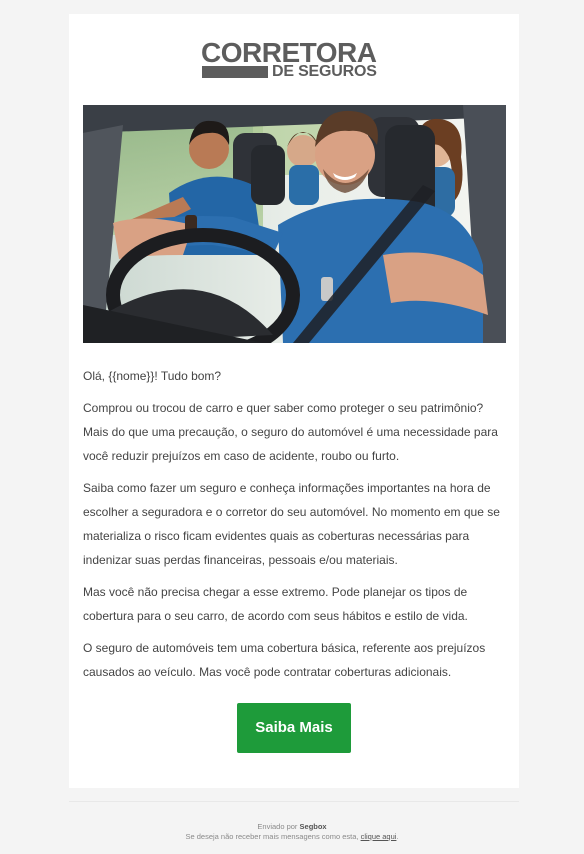 This screenshot has height=854, width=584. I want to click on unsubscribe-period: ., so click(397, 836).